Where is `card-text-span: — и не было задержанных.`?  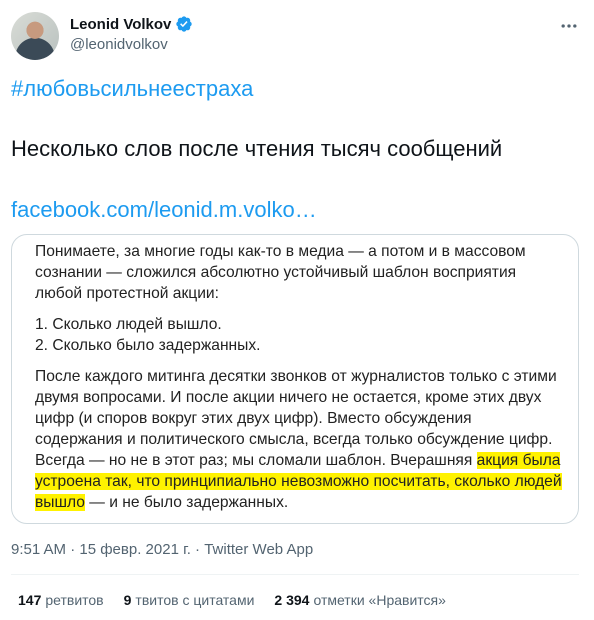
card-text-span: — и не было задержанных. is located at coordinates (186, 502).